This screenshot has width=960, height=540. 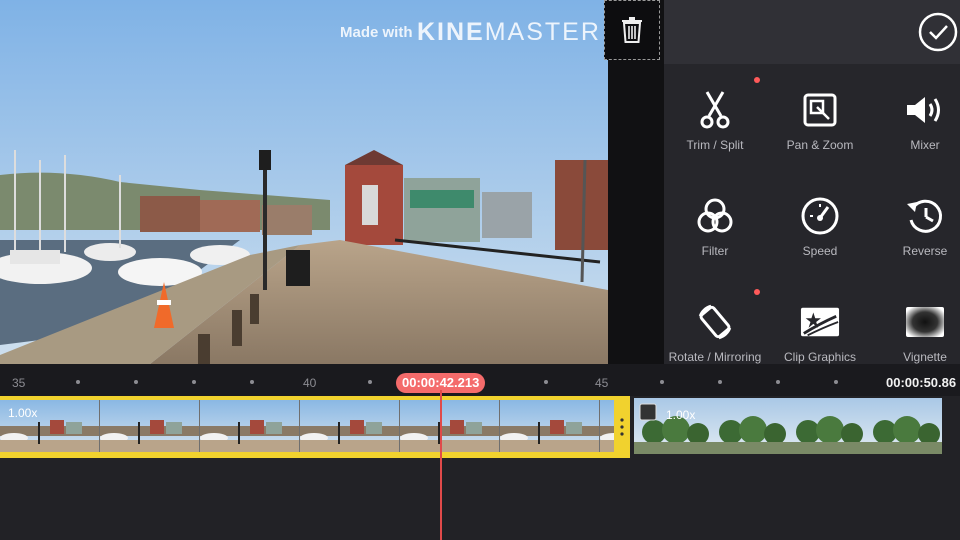 I want to click on playhead-line, so click(x=441, y=465).